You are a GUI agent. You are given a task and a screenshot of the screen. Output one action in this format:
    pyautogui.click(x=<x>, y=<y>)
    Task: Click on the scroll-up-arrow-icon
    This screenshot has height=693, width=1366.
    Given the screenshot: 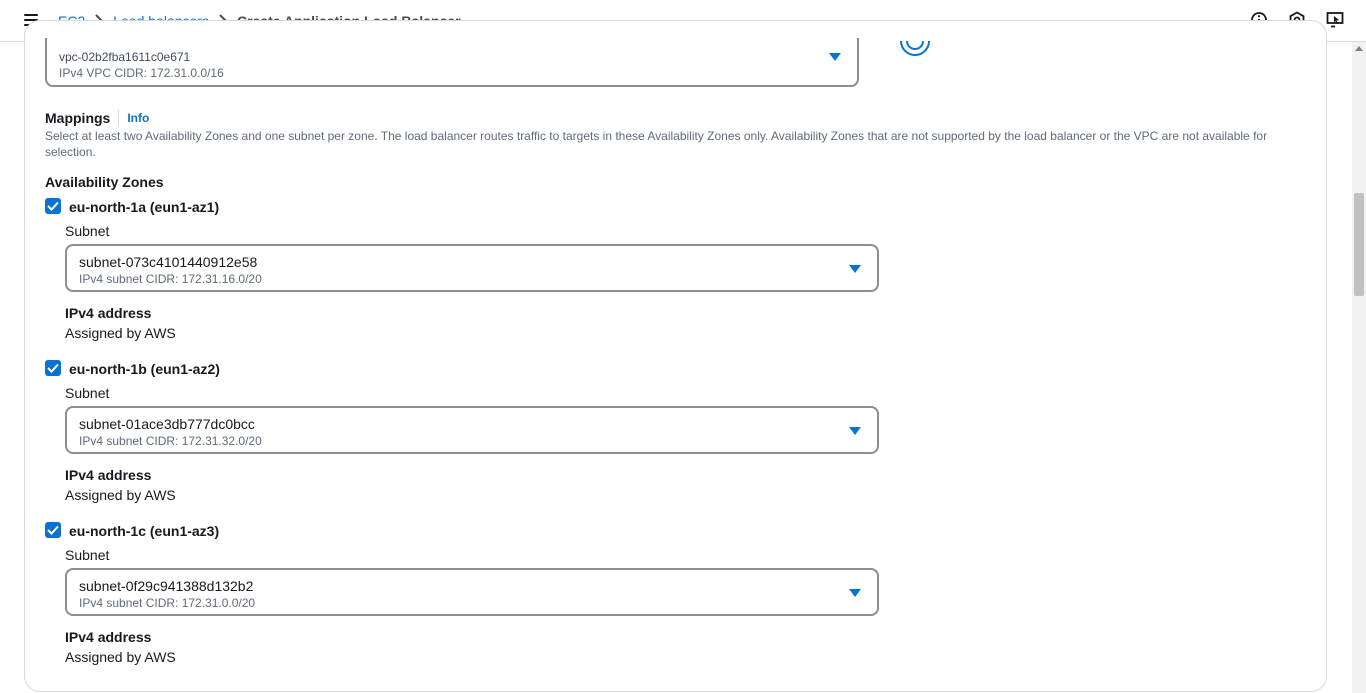 What is the action you would take?
    pyautogui.click(x=1359, y=48)
    